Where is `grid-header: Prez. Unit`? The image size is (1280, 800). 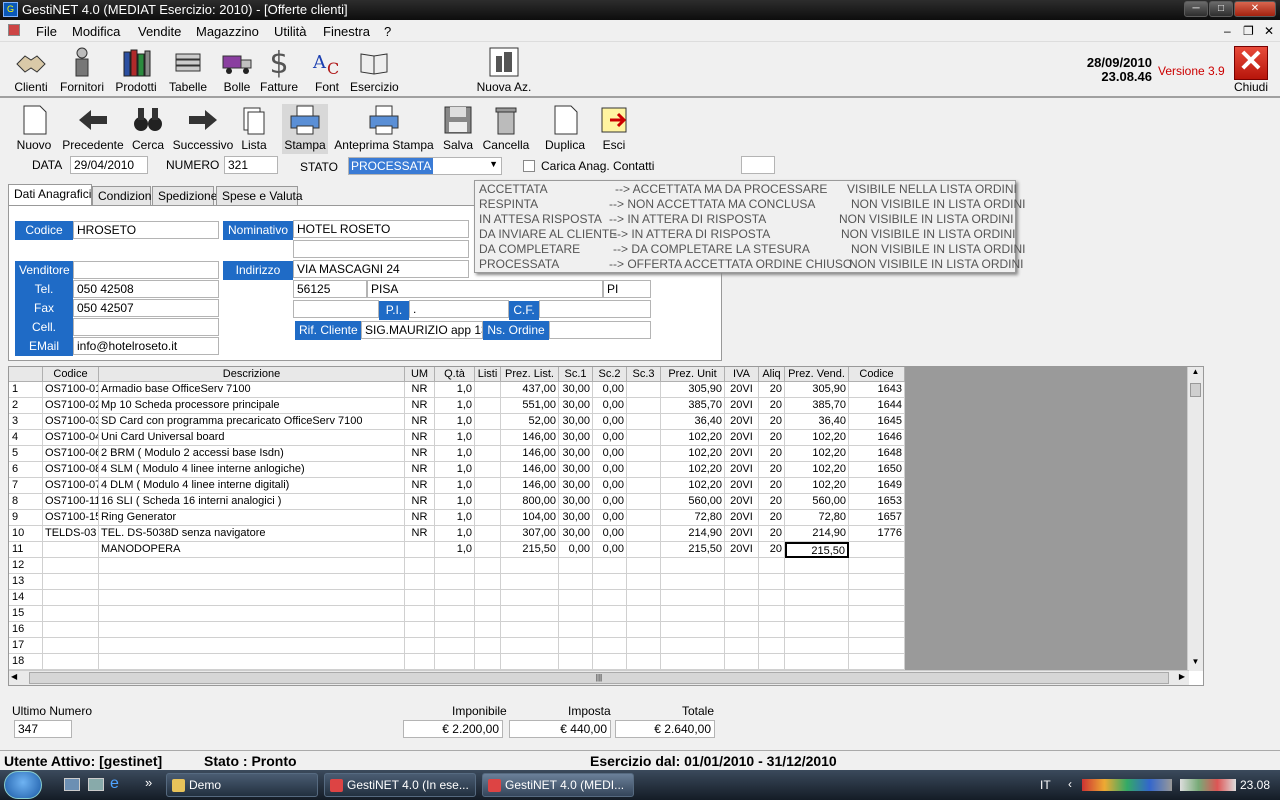
grid-header: Prez. Unit is located at coordinates (693, 374).